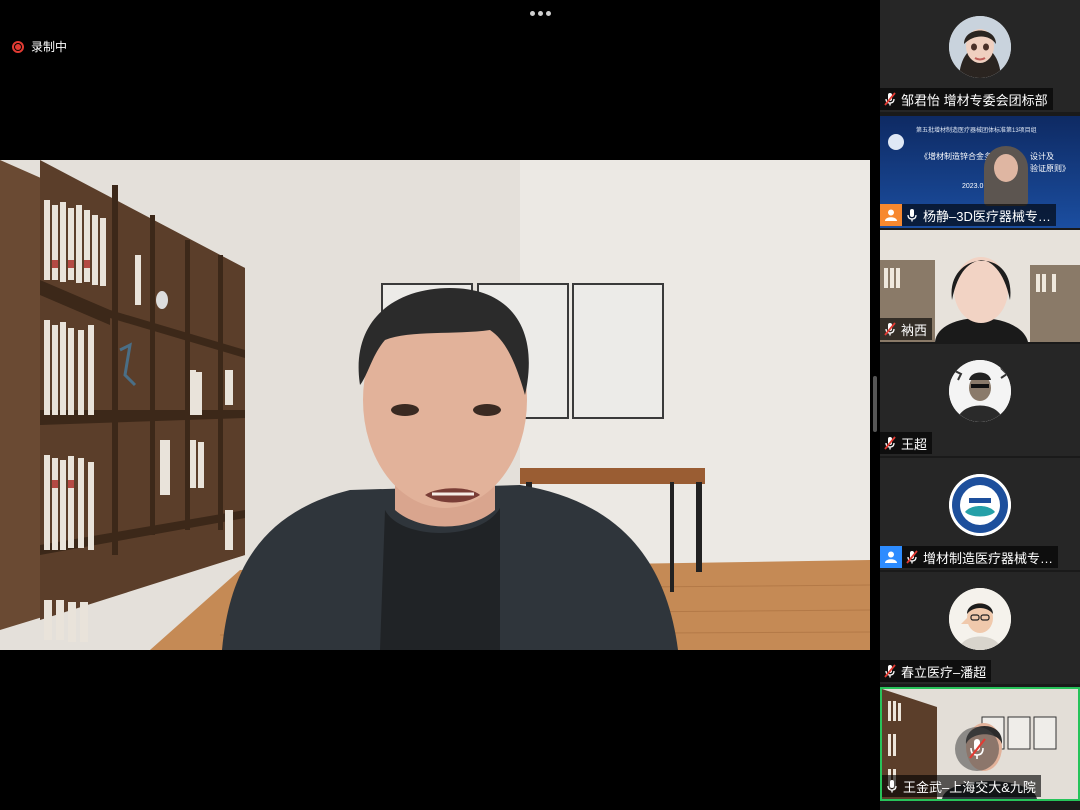 The width and height of the screenshot is (1080, 810). Describe the element at coordinates (540, 13) in the screenshot. I see `more-options-button` at that location.